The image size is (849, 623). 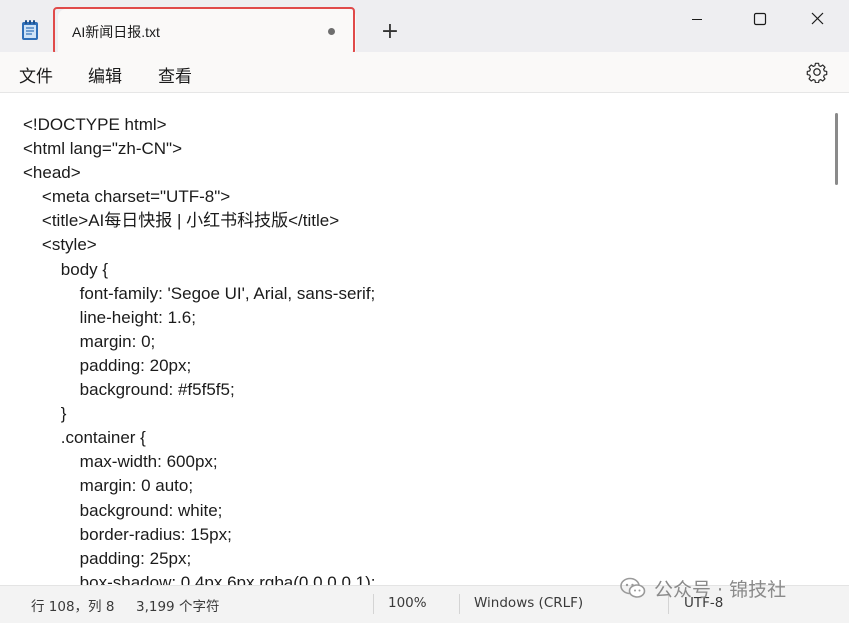 I want to click on wechat-icon, so click(x=633, y=587).